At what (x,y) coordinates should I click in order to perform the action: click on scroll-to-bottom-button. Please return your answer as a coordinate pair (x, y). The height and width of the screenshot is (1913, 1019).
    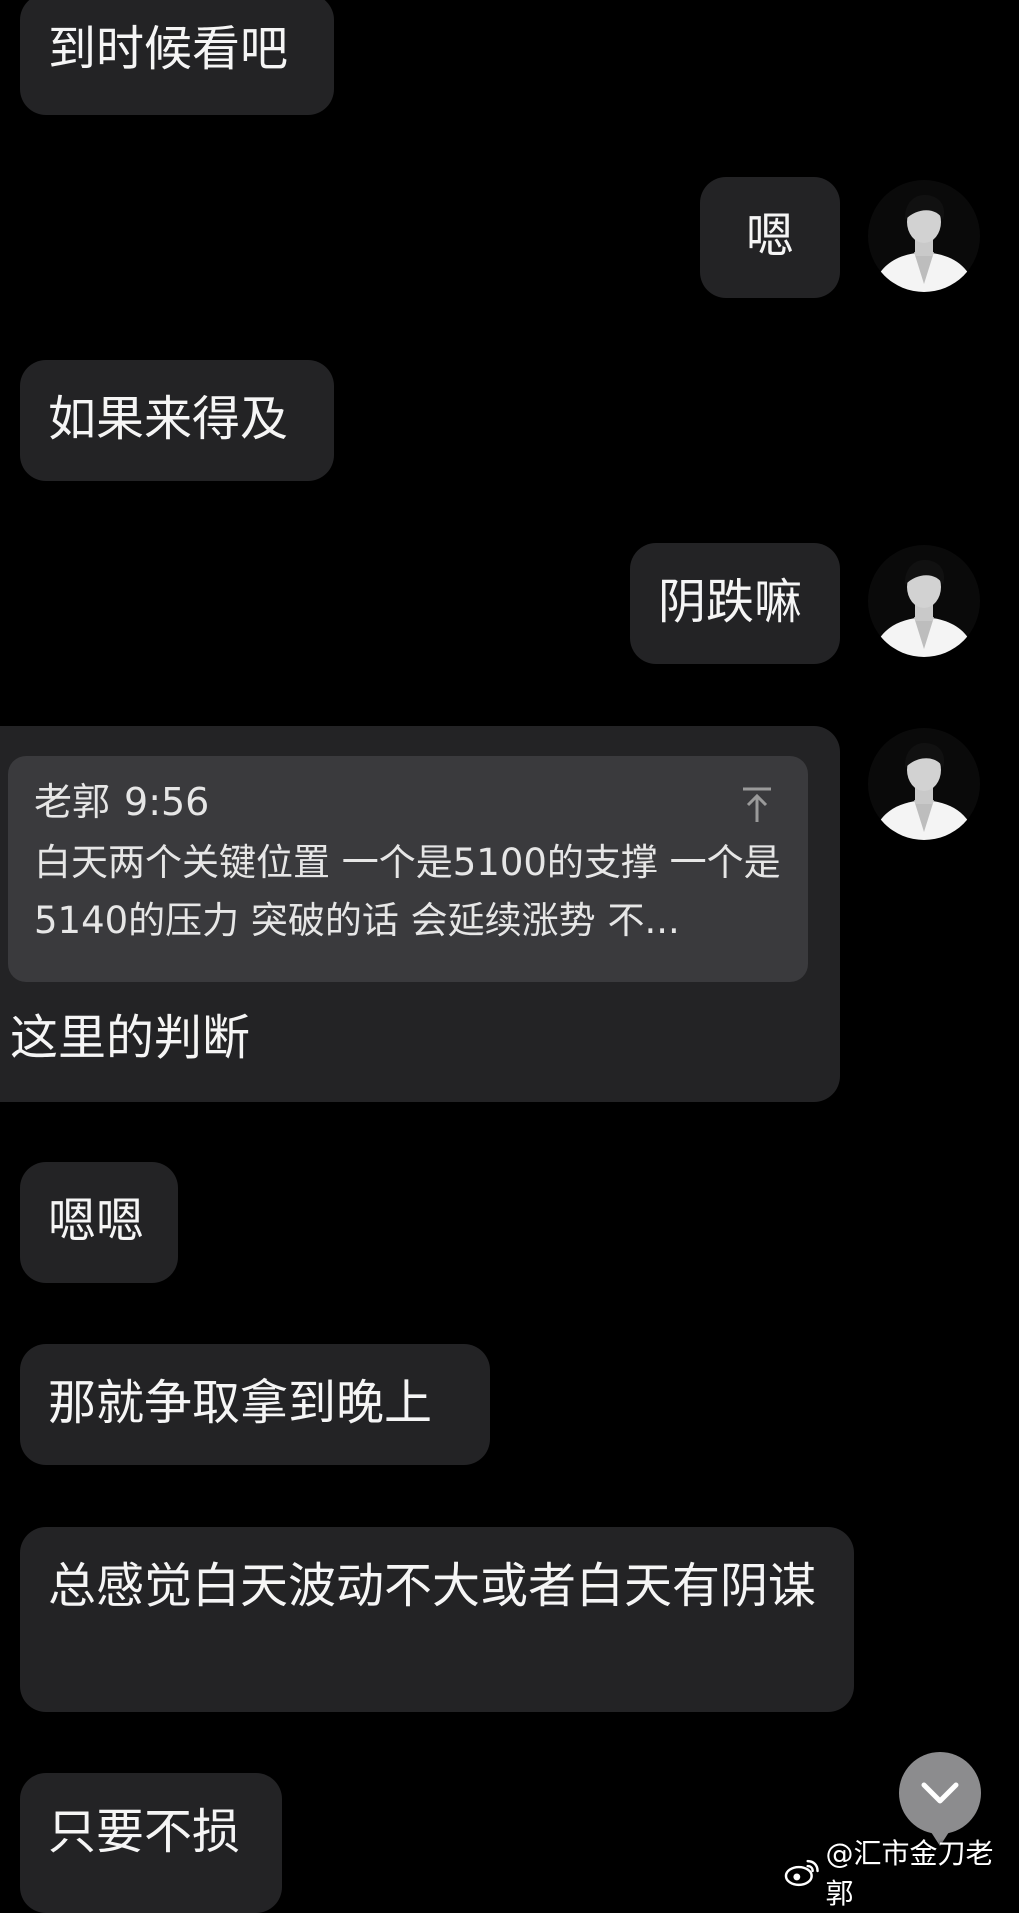
    Looking at the image, I should click on (940, 1799).